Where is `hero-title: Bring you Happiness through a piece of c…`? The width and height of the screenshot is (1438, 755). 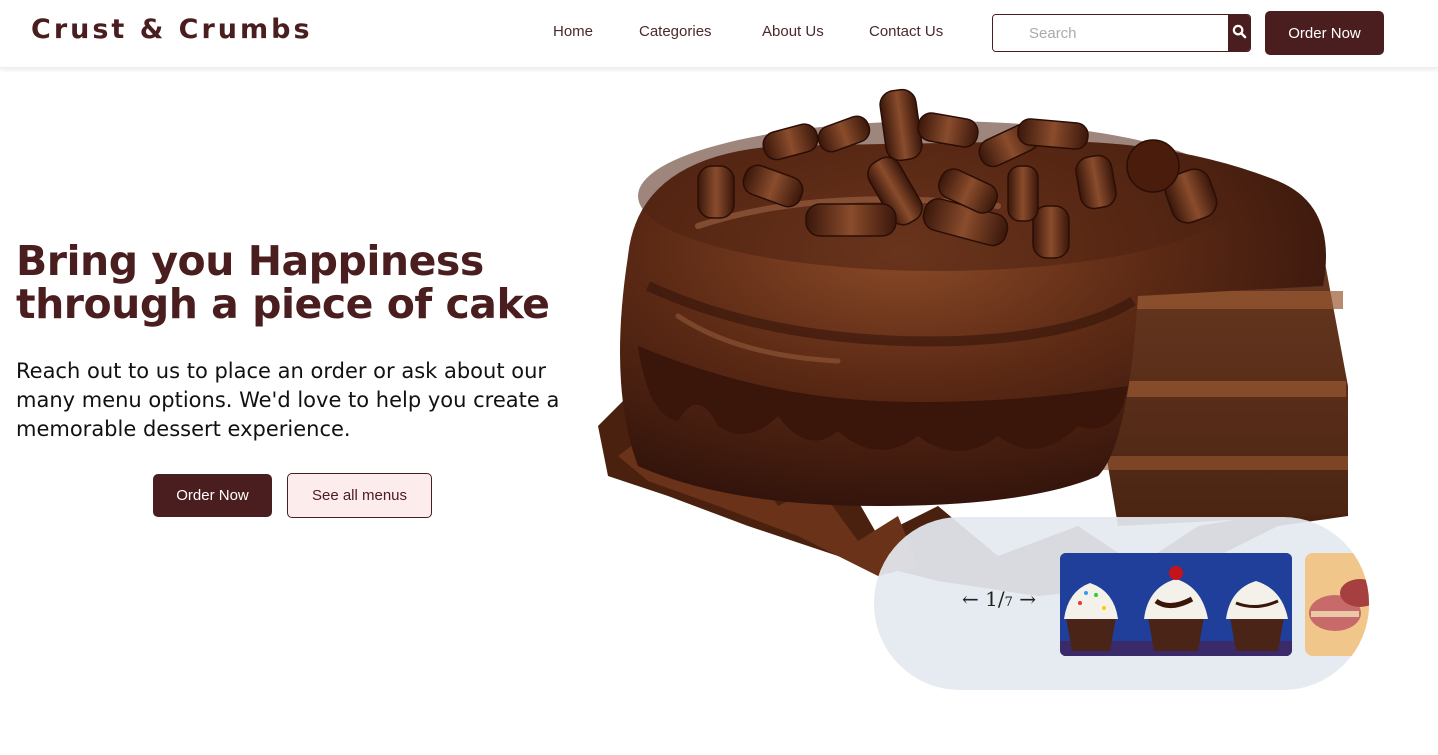
hero-title: Bring you Happiness through a piece of c… is located at coordinates (296, 283).